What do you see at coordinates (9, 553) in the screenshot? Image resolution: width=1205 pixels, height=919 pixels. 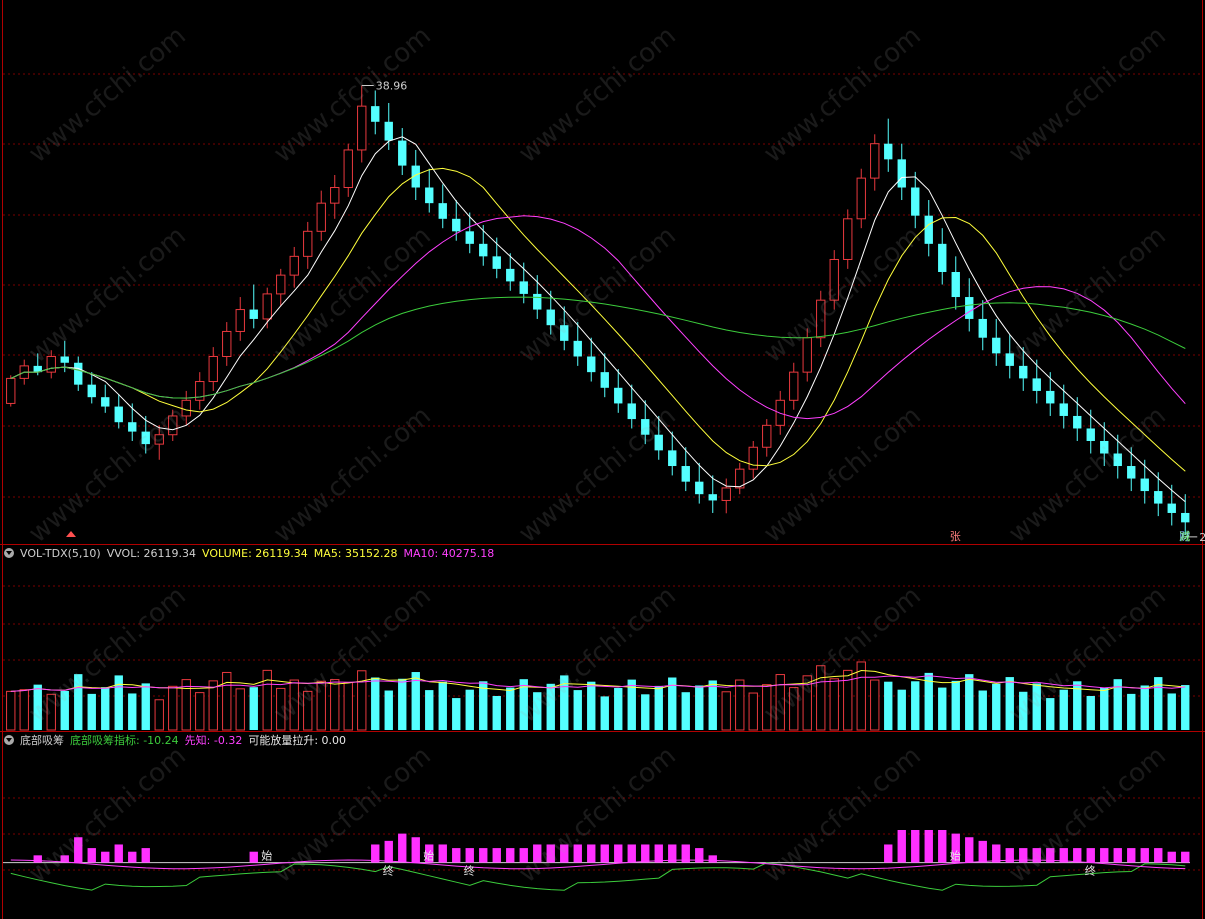 I see `volume-dropdown-icon` at bounding box center [9, 553].